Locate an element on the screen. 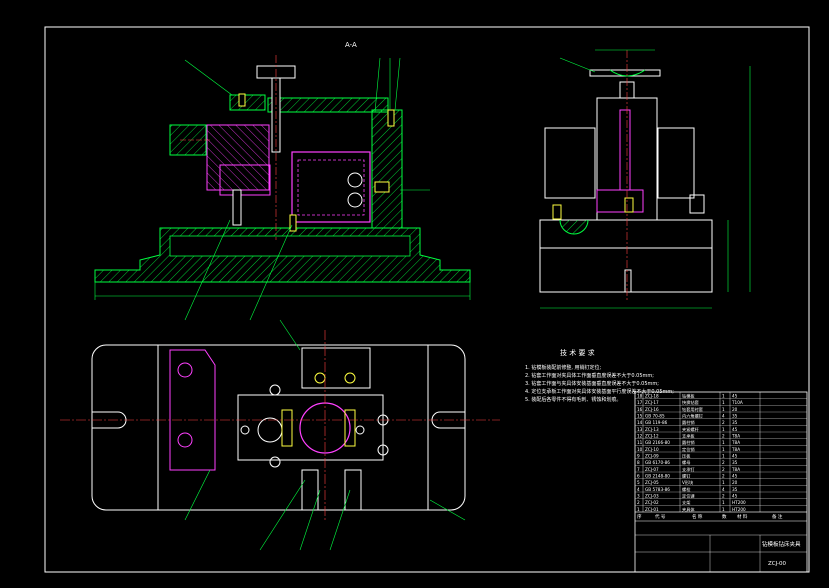  bom-cell: 螺钉 is located at coordinates (686, 475).